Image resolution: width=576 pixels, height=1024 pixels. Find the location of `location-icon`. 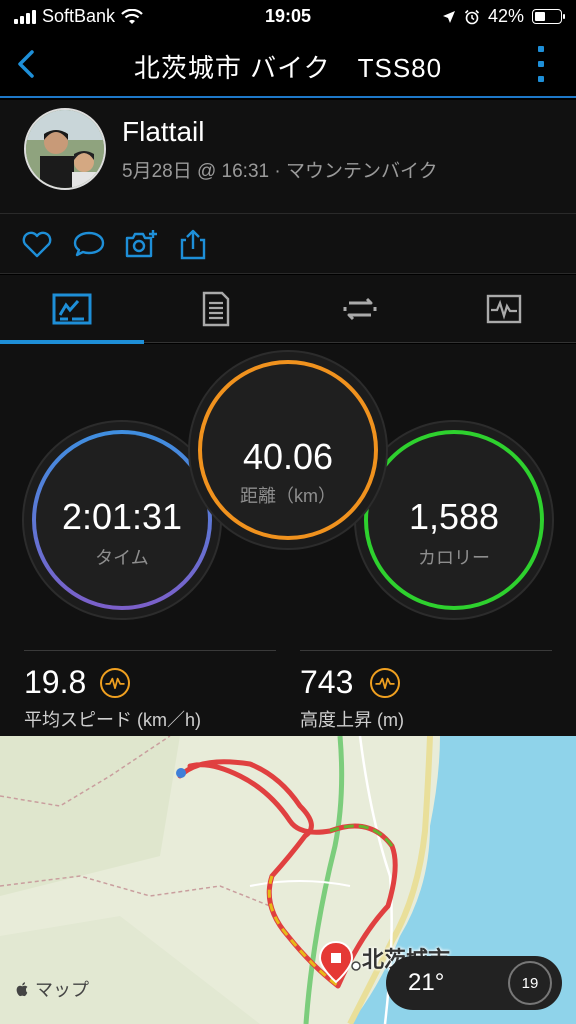

location-icon is located at coordinates (448, 16).